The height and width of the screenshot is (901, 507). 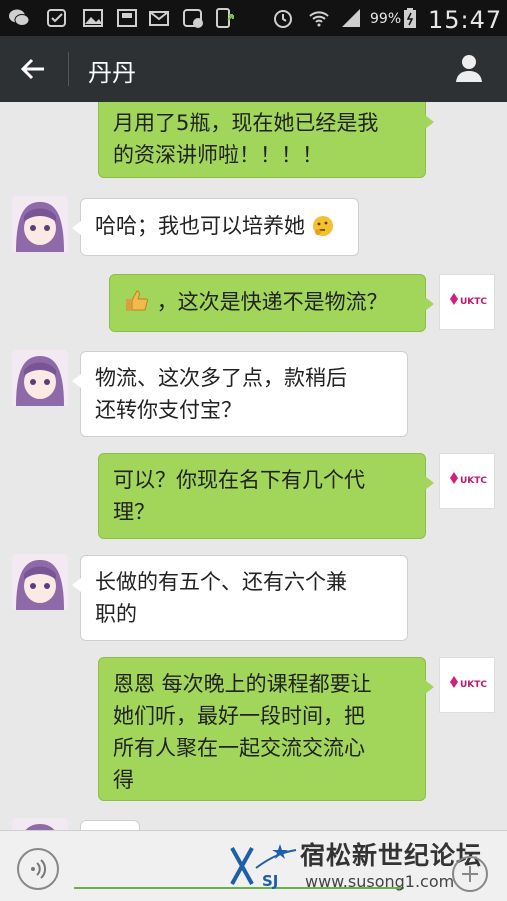 What do you see at coordinates (240, 598) in the screenshot?
I see `message-bubble-received: 长做的有五个、还有六个兼 职的` at bounding box center [240, 598].